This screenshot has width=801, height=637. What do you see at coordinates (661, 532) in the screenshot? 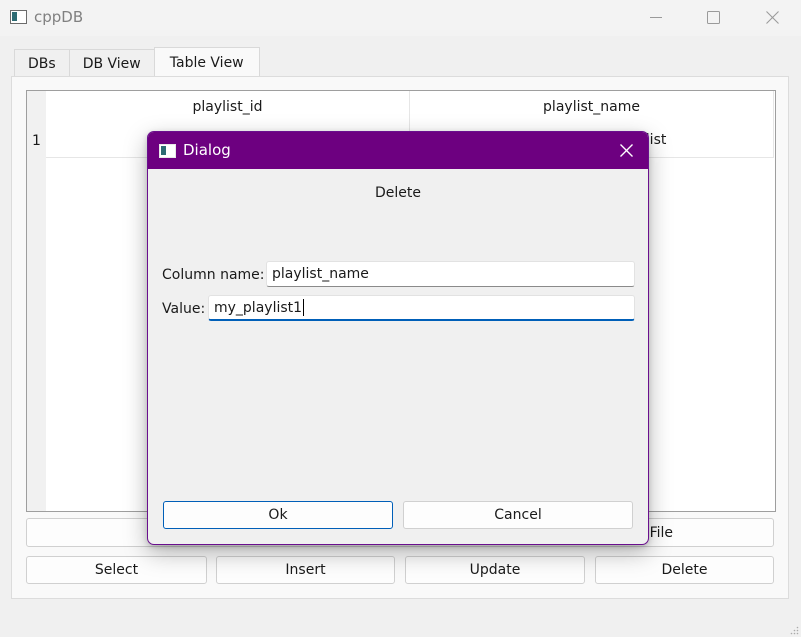
I see `file-button-label: File` at bounding box center [661, 532].